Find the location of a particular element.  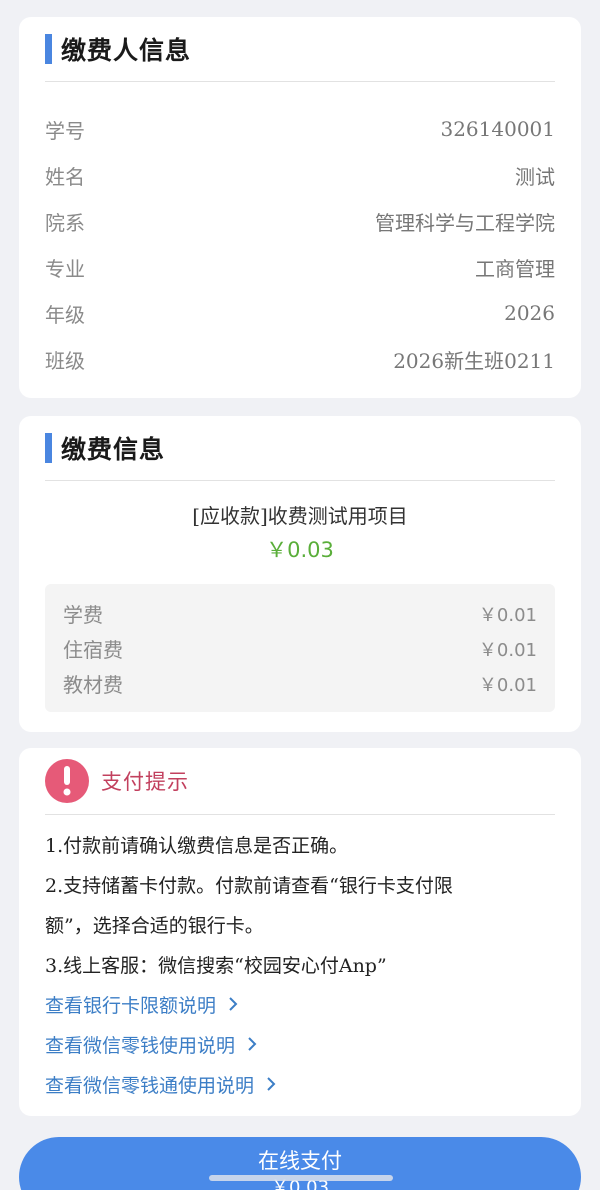

fee-label: 学费 is located at coordinates (83, 615).